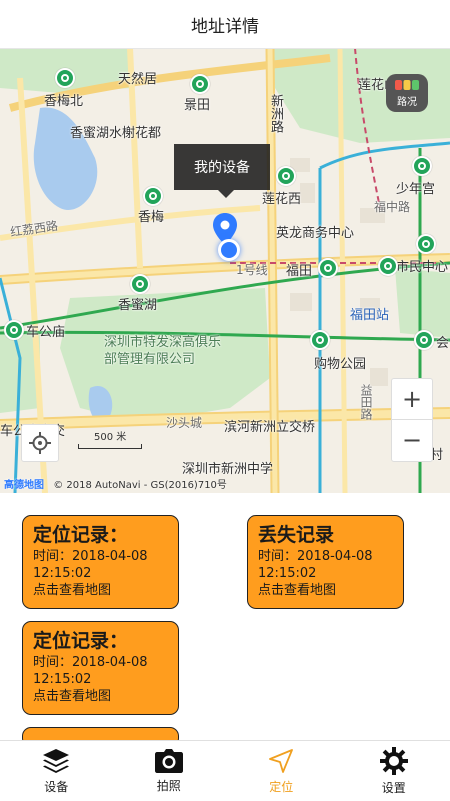 The height and width of the screenshot is (801, 450). What do you see at coordinates (366, 402) in the screenshot?
I see `map-label: 益田路` at bounding box center [366, 402].